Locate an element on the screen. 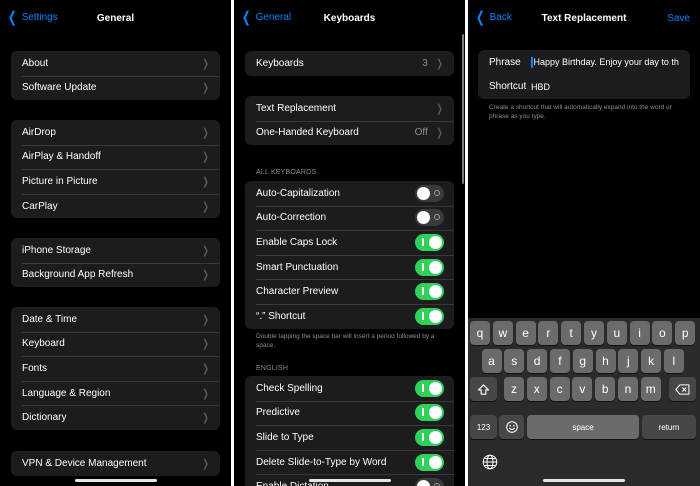 The image size is (700, 486). key-u: u is located at coordinates (616, 333).